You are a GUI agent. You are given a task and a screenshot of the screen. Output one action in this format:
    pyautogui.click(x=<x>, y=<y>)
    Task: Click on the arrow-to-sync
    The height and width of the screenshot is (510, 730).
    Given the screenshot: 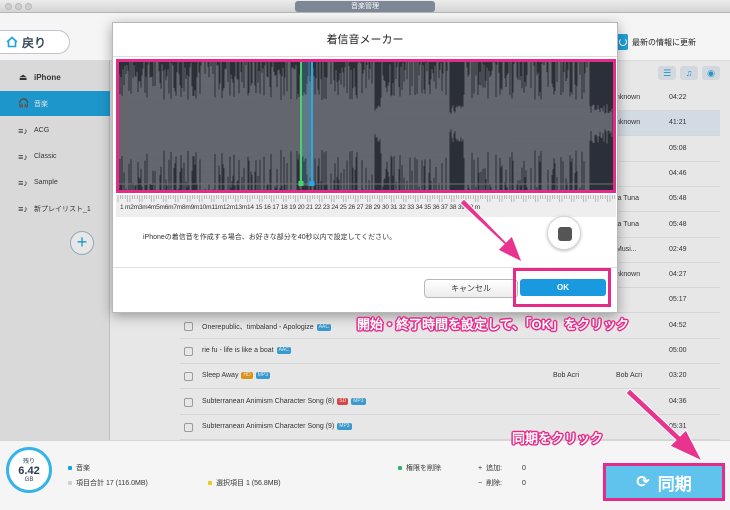 What is the action you would take?
    pyautogui.click(x=664, y=425)
    